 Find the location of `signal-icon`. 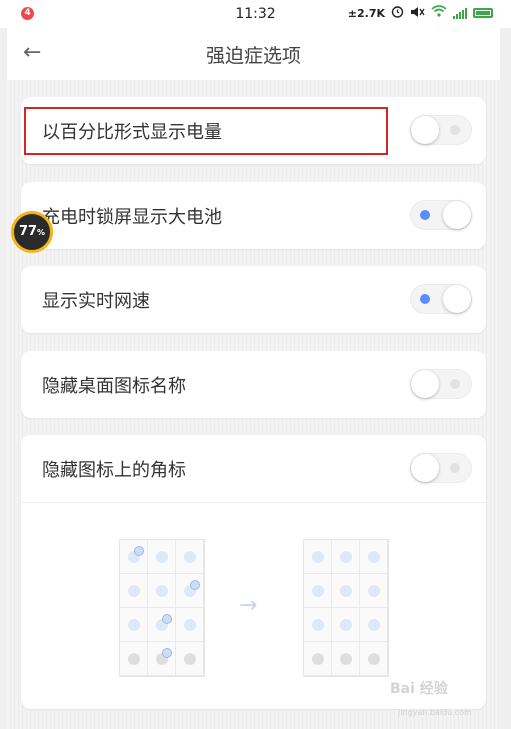

signal-icon is located at coordinates (460, 13).